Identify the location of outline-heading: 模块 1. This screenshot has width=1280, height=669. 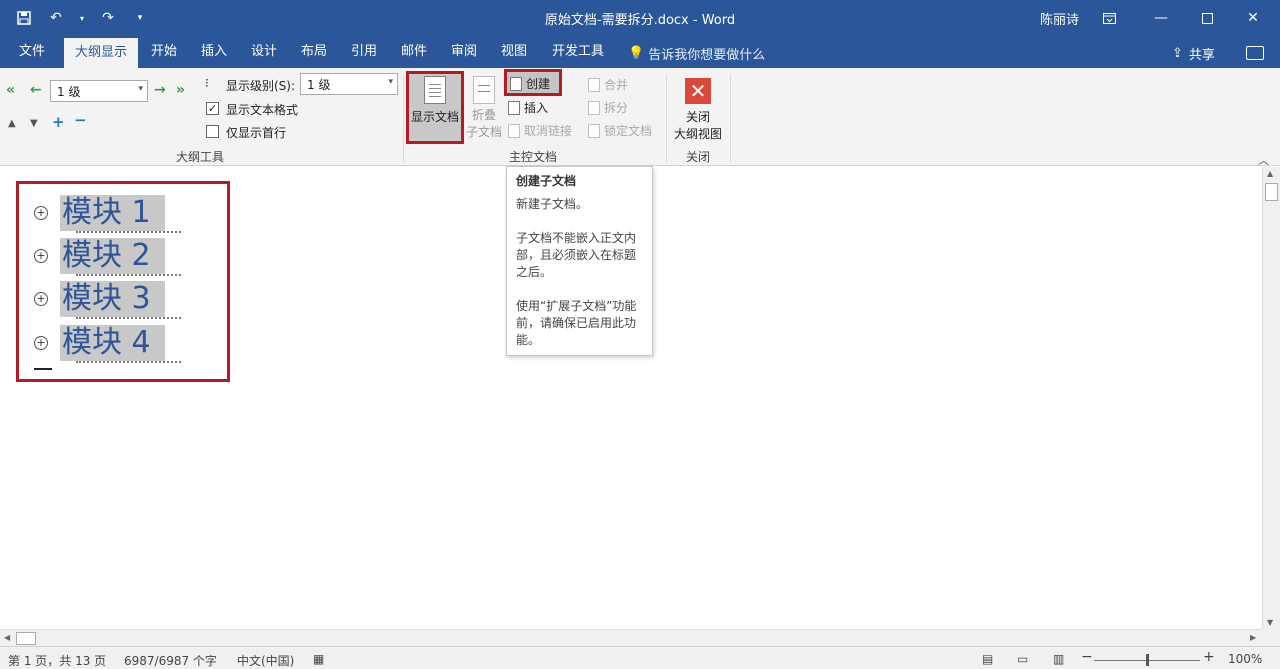
(120, 214).